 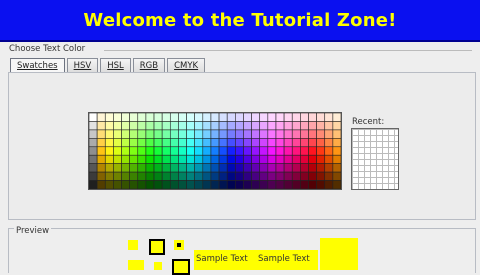 What do you see at coordinates (149, 65) in the screenshot?
I see `tab-rgb: RGB` at bounding box center [149, 65].